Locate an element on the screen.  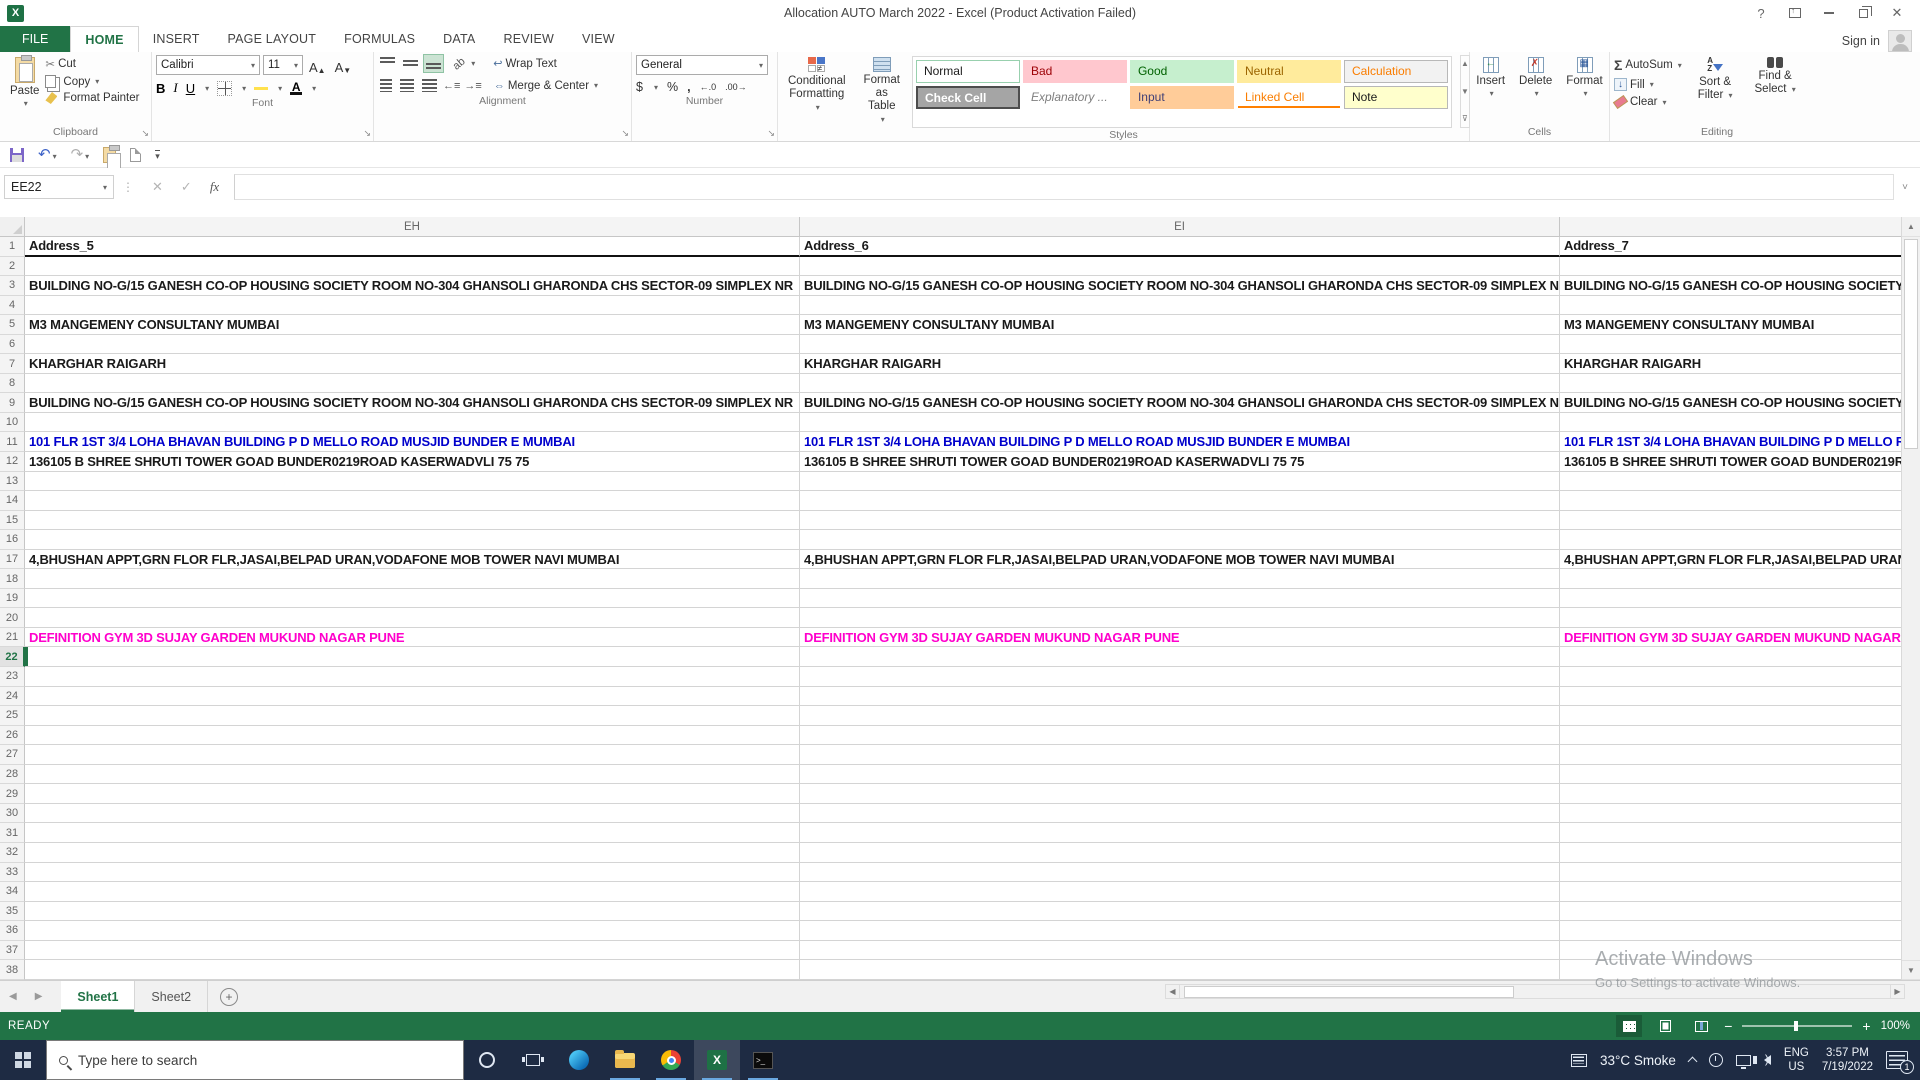
font-name-select: Calibri ▾ is located at coordinates (208, 65).